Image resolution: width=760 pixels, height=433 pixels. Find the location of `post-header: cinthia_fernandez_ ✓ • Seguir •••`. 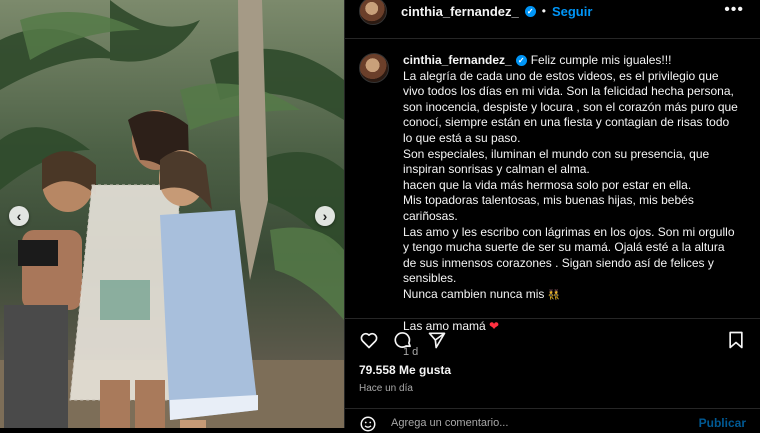

post-header: cinthia_fernandez_ ✓ • Seguir ••• is located at coordinates (552, 12).